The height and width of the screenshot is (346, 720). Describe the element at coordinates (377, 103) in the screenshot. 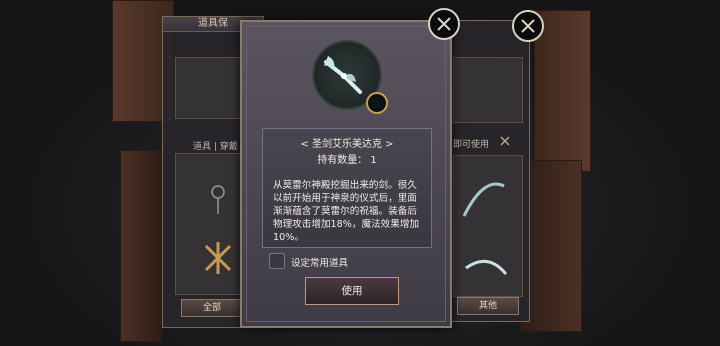

I see `item-badge-icon` at that location.